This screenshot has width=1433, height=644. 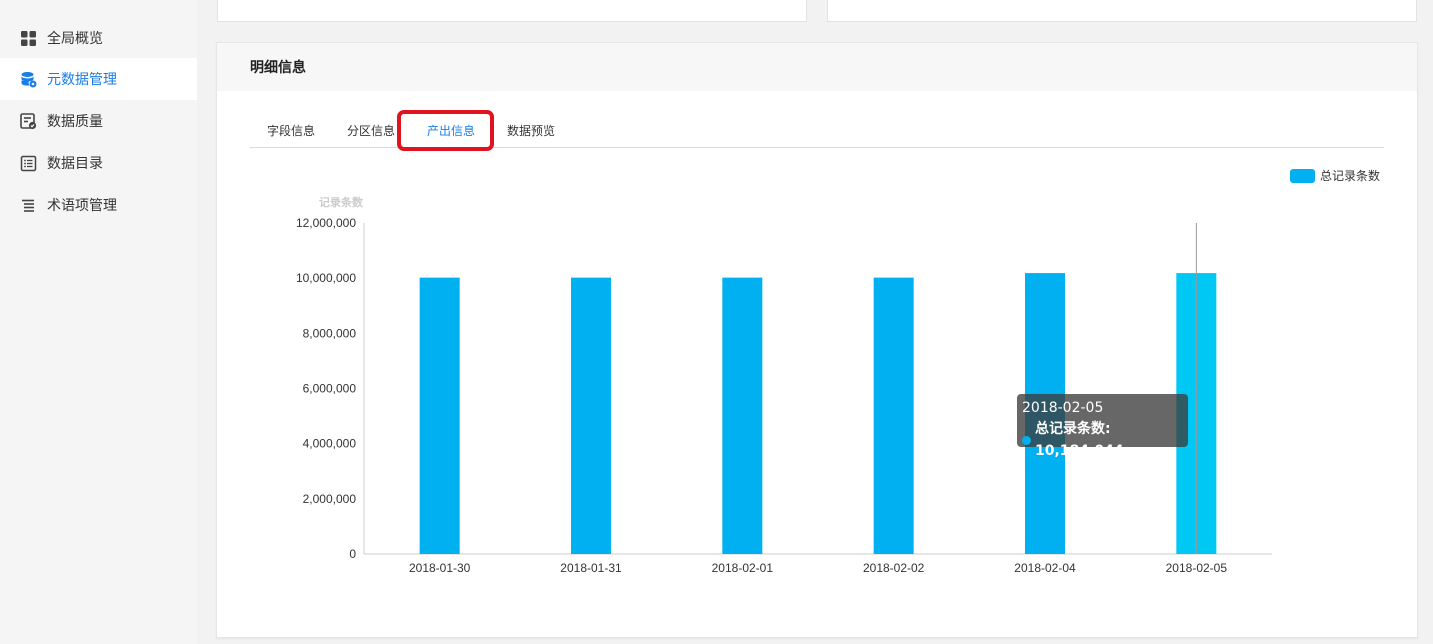 I want to click on tooltip-series-dot, so click(x=1026, y=440).